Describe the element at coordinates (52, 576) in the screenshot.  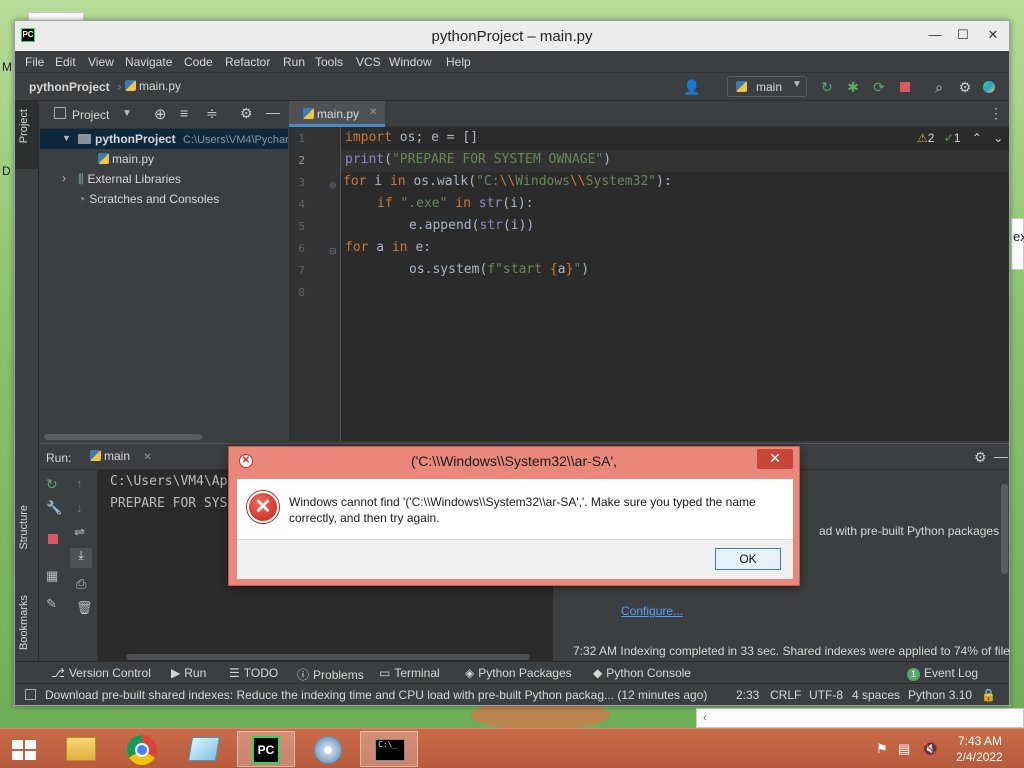
I see `layout-icon: ▦` at that location.